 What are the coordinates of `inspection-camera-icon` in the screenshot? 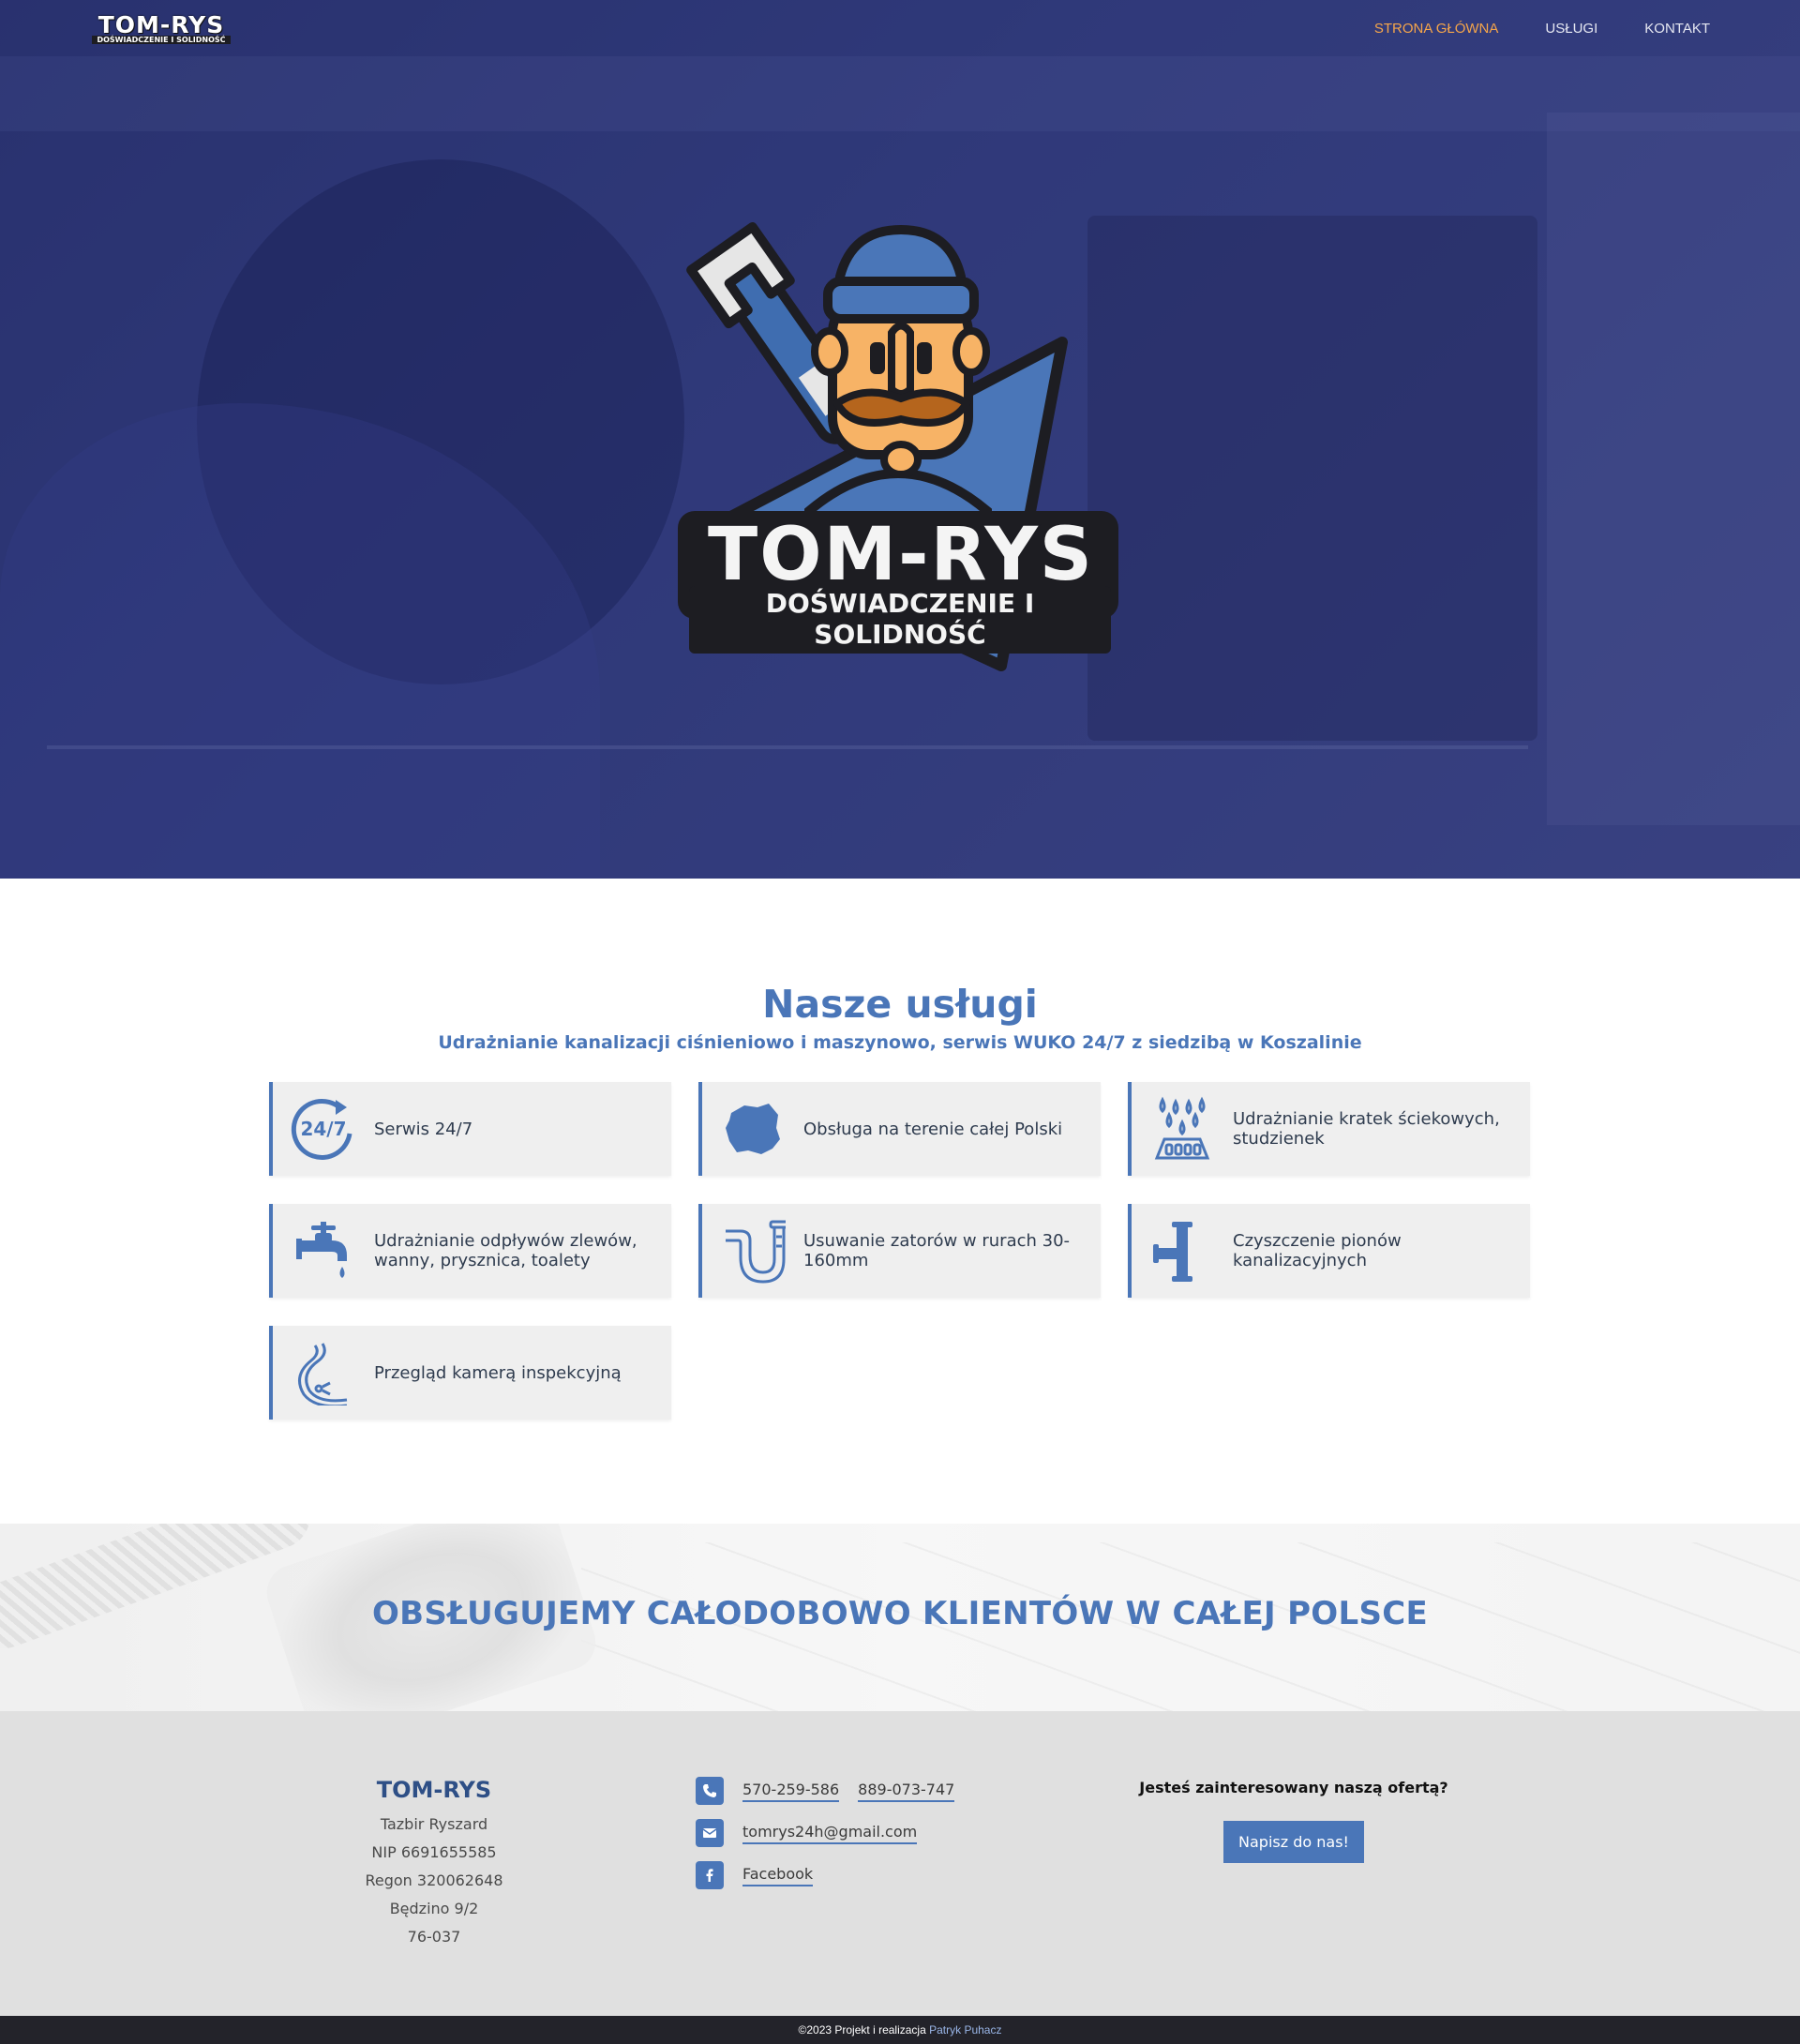 It's located at (323, 1372).